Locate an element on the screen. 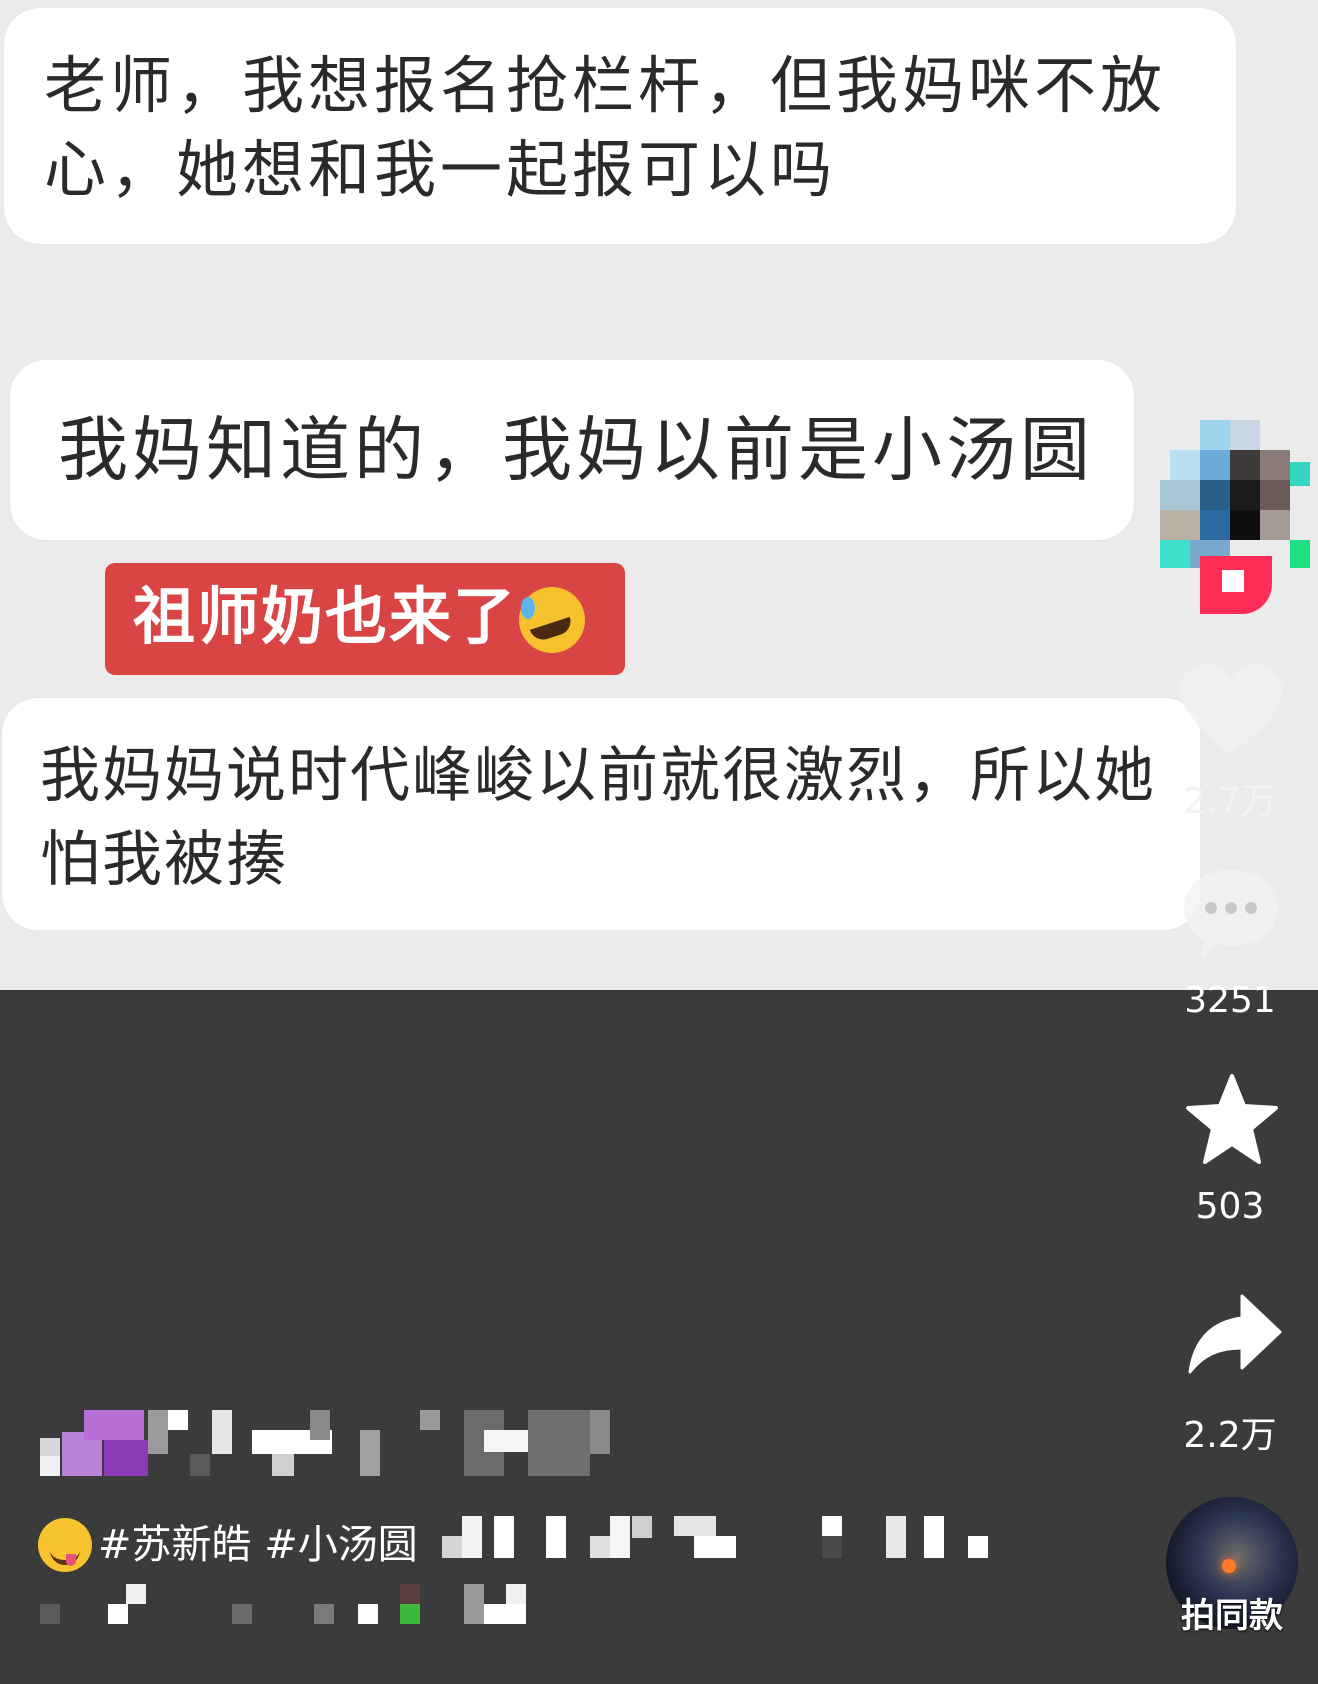 Image resolution: width=1318 pixels, height=1684 pixels. chat-message-text: 我妈知道的，我妈以前是小汤圆 is located at coordinates (576, 450).